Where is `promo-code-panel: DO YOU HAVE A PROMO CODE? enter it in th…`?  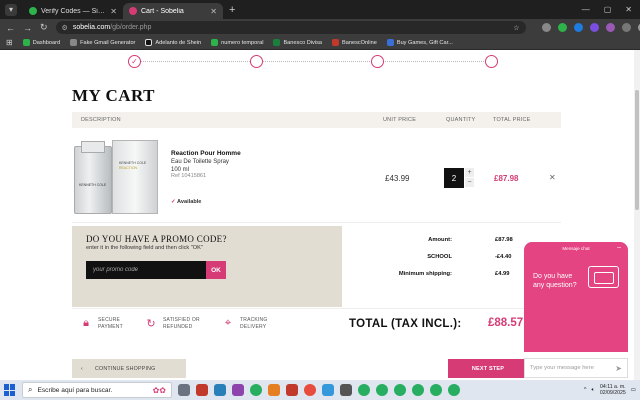
promo-code-panel: DO YOU HAVE A PROMO CODE? enter it in th… is located at coordinates (207, 266).